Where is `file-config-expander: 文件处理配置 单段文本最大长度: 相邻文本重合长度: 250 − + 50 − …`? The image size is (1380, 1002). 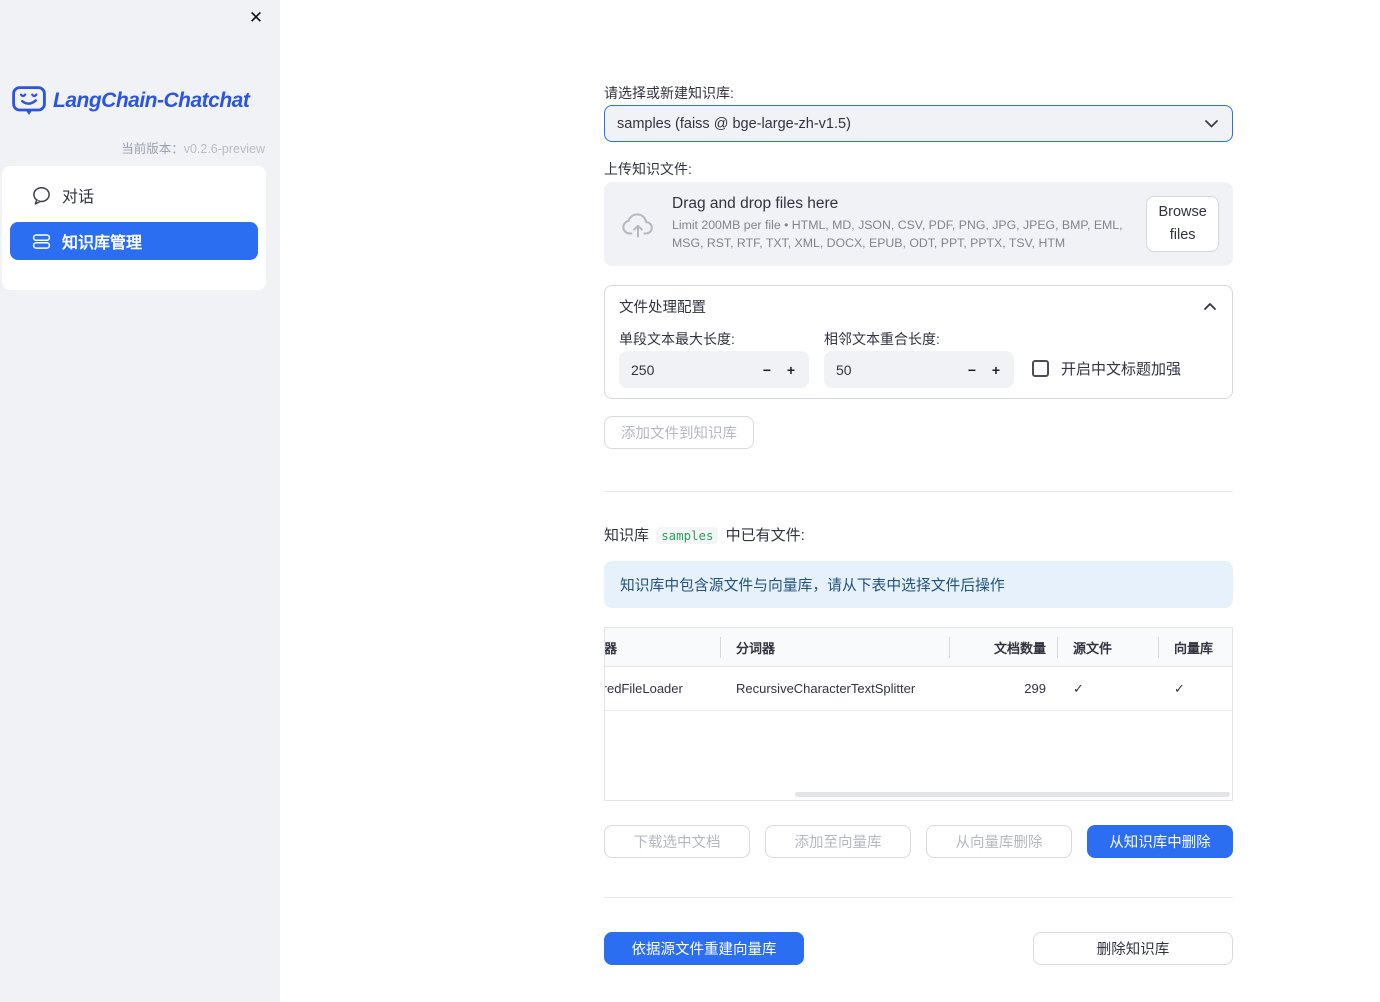 file-config-expander: 文件处理配置 单段文本最大长度: 相邻文本重合长度: 250 − + 50 − … is located at coordinates (918, 342).